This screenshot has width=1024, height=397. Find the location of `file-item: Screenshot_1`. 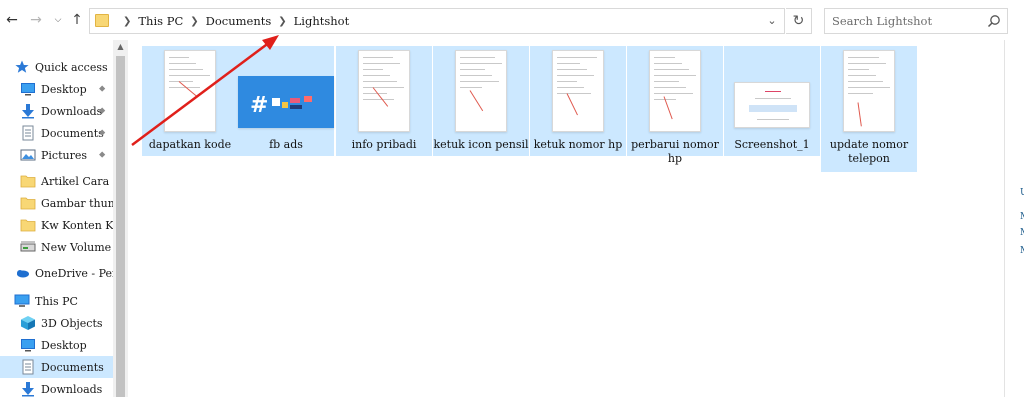

file-item: Screenshot_1 is located at coordinates (772, 101).